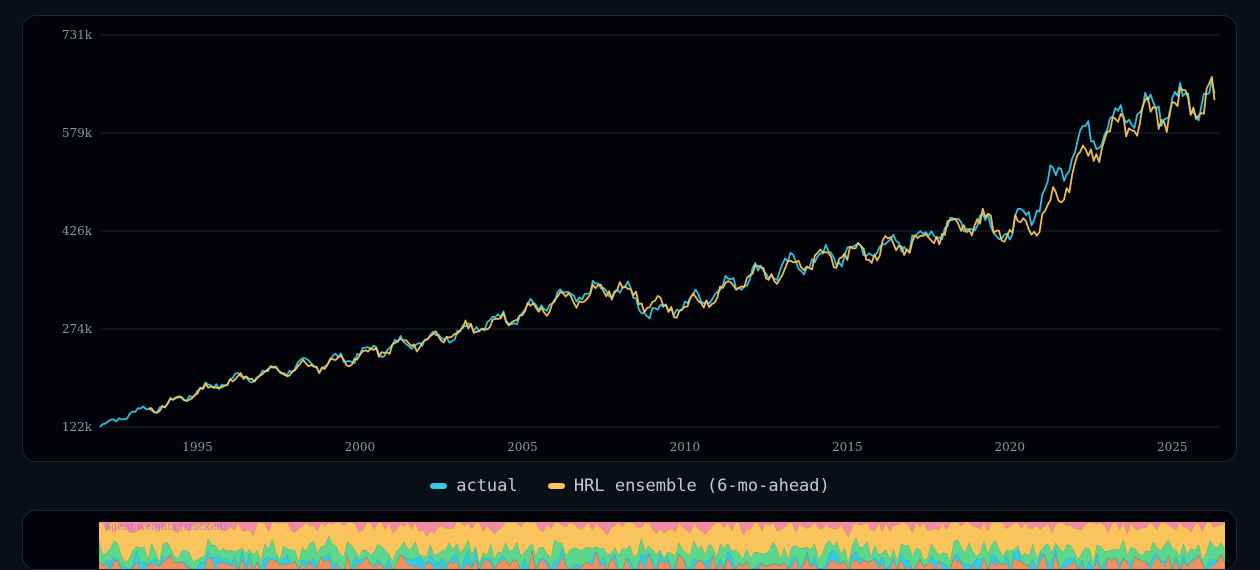  I want to click on y-tick-label: 579k, so click(77, 133).